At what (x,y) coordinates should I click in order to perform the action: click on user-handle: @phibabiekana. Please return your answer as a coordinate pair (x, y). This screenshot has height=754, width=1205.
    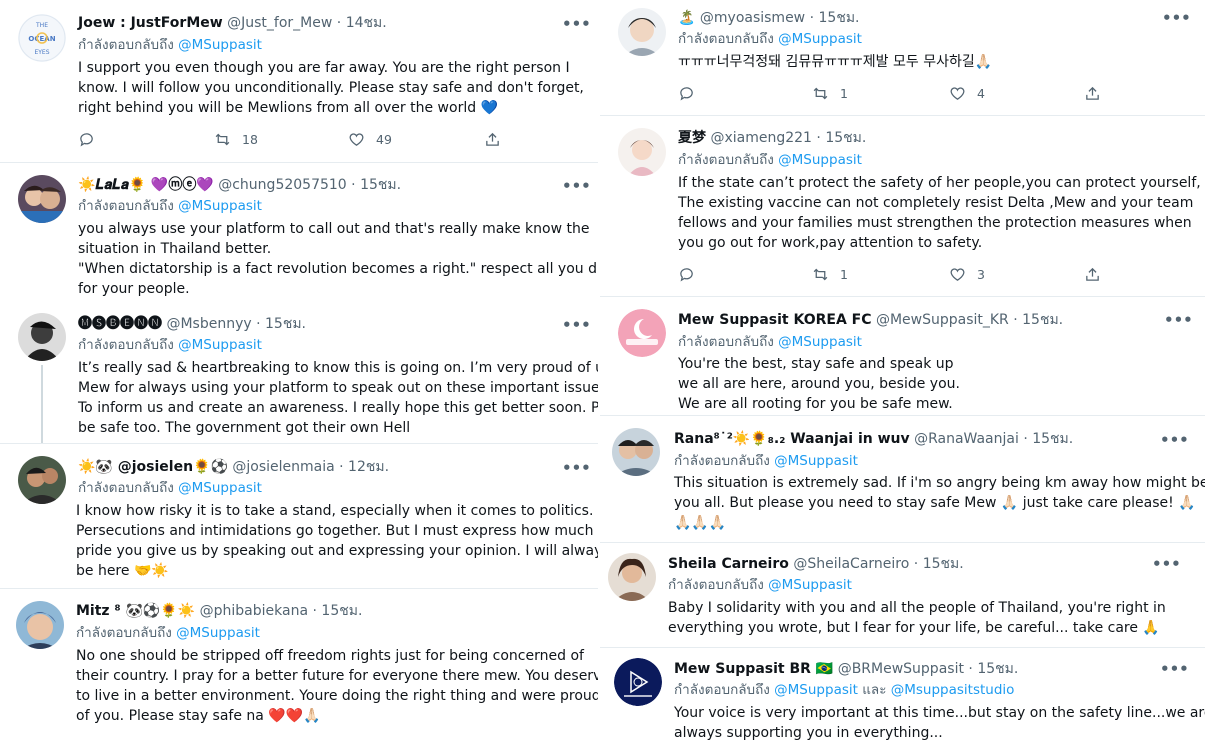
    Looking at the image, I should click on (254, 611).